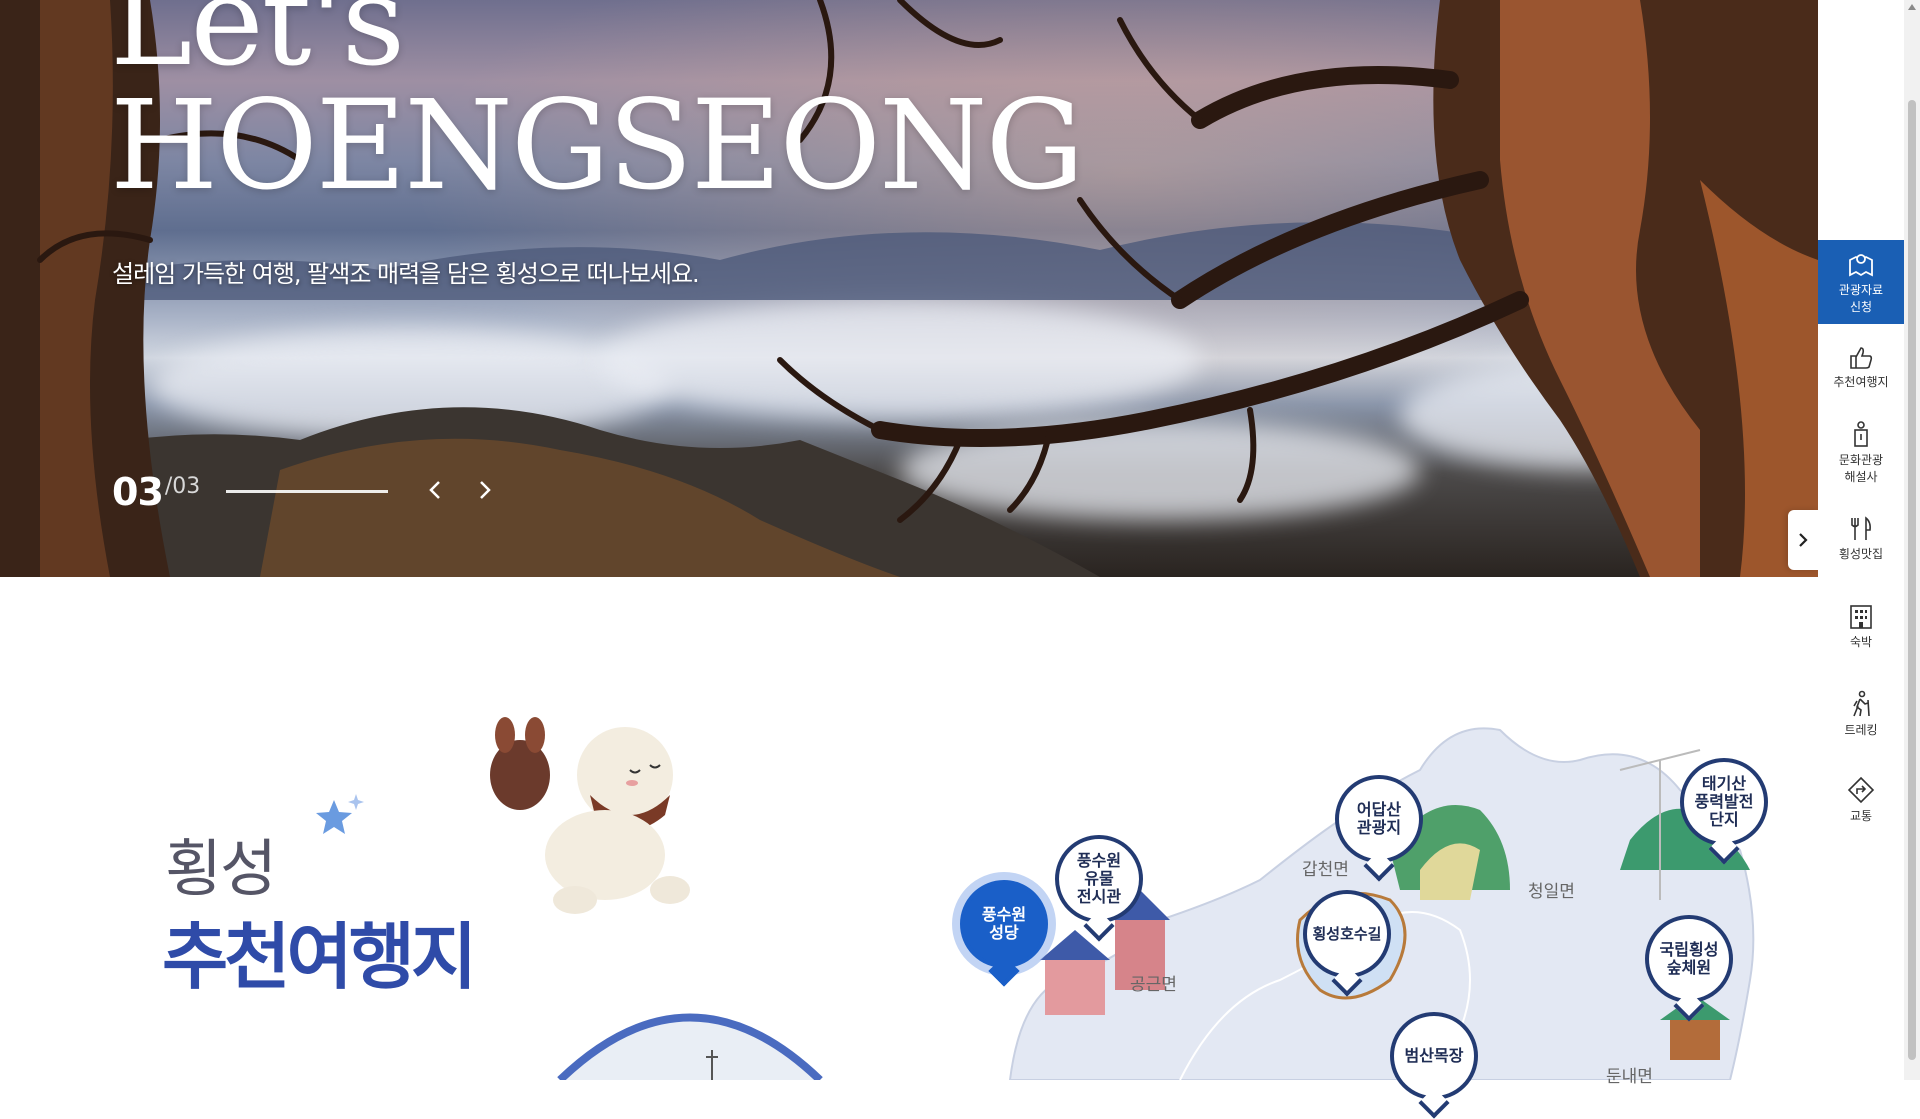  I want to click on quick-menu-trekking: 트레킹, so click(1861, 714).